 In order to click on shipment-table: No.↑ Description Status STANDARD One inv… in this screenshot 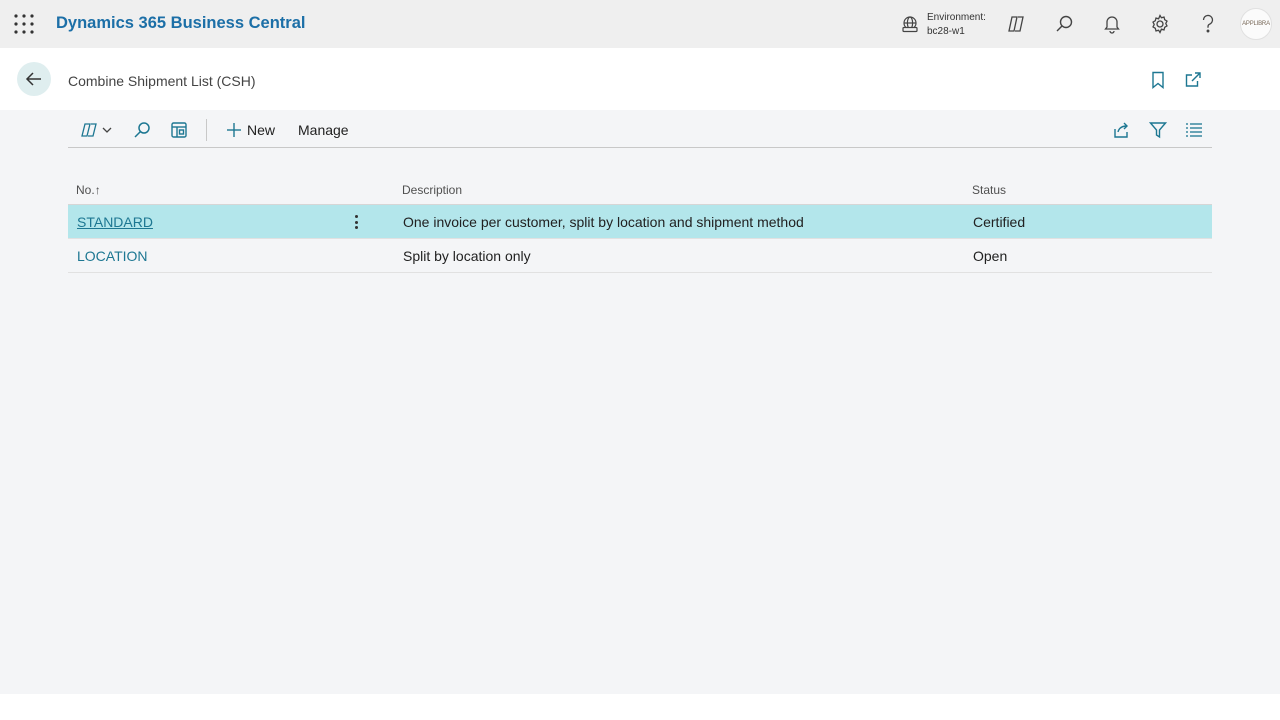, I will do `click(640, 222)`.